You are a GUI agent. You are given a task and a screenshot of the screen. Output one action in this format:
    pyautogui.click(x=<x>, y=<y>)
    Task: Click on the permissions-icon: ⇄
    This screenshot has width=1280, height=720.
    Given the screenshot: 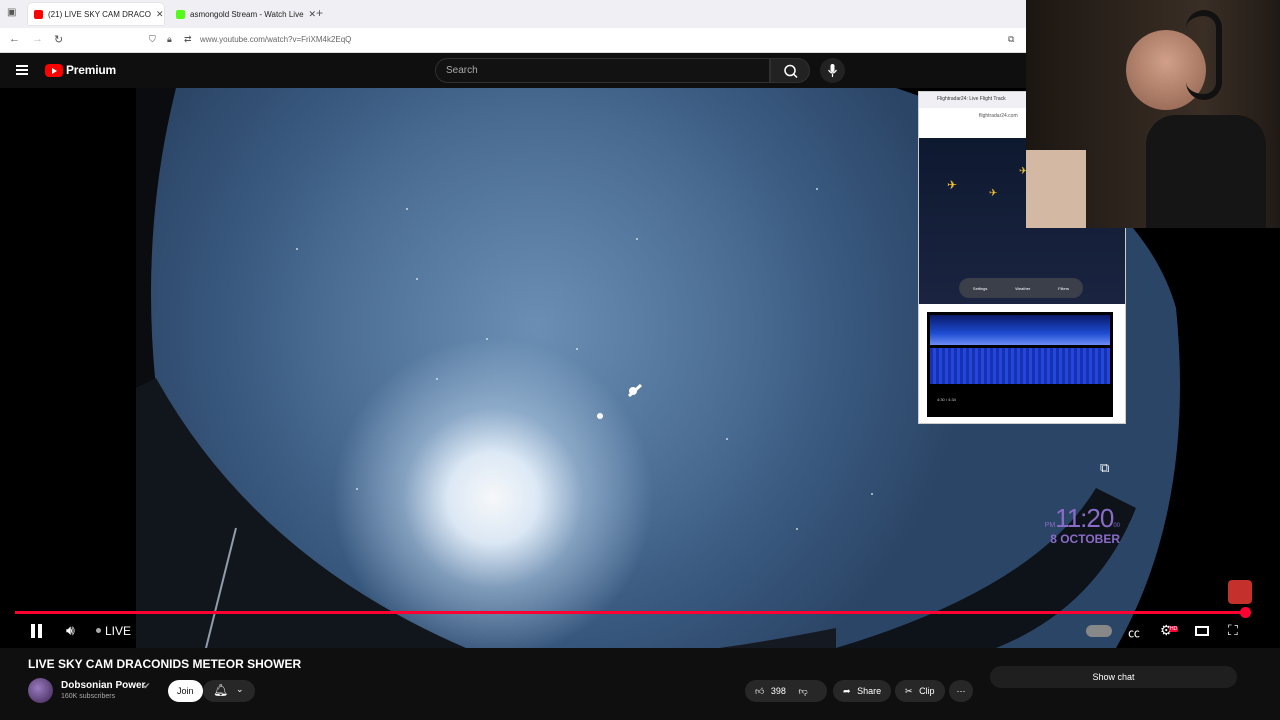 What is the action you would take?
    pyautogui.click(x=188, y=39)
    